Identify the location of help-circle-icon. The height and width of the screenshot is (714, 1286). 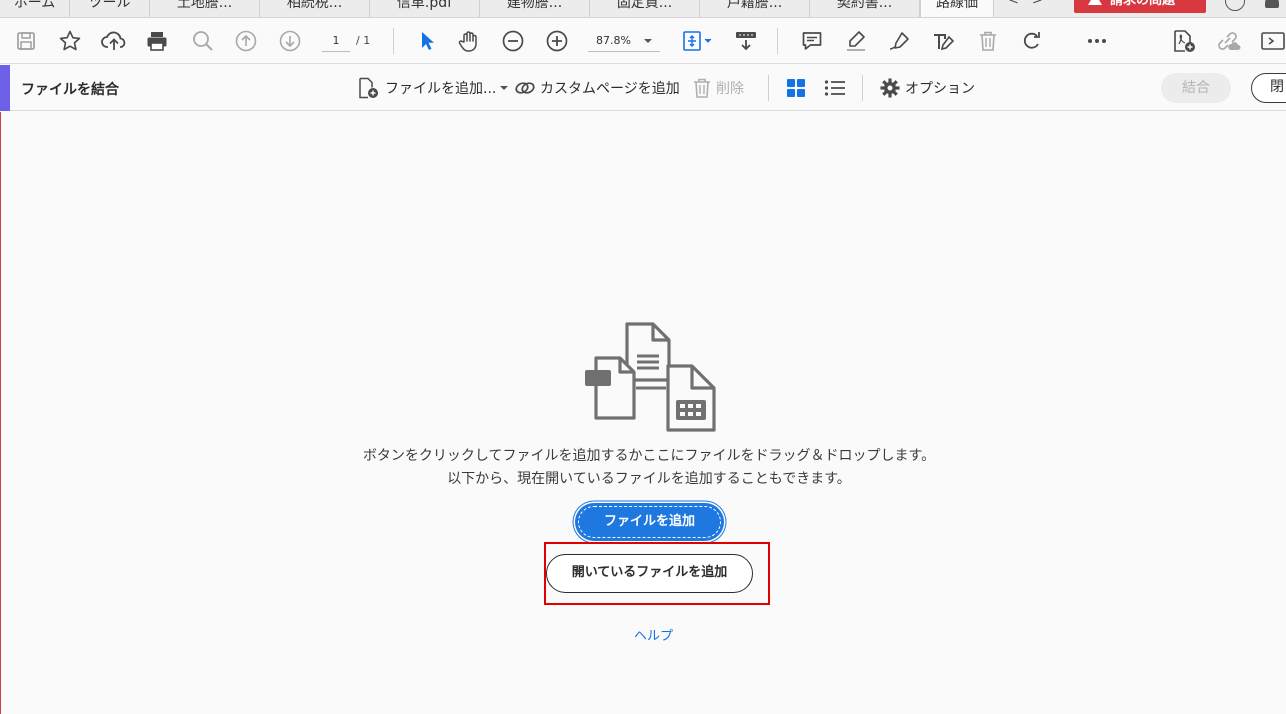
(1235, 5).